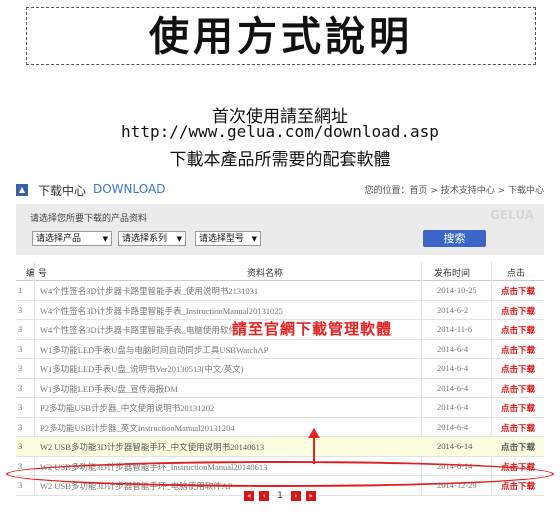 This screenshot has height=530, width=560. Describe the element at coordinates (453, 309) in the screenshot. I see `row-date: 2014-6-2` at that location.